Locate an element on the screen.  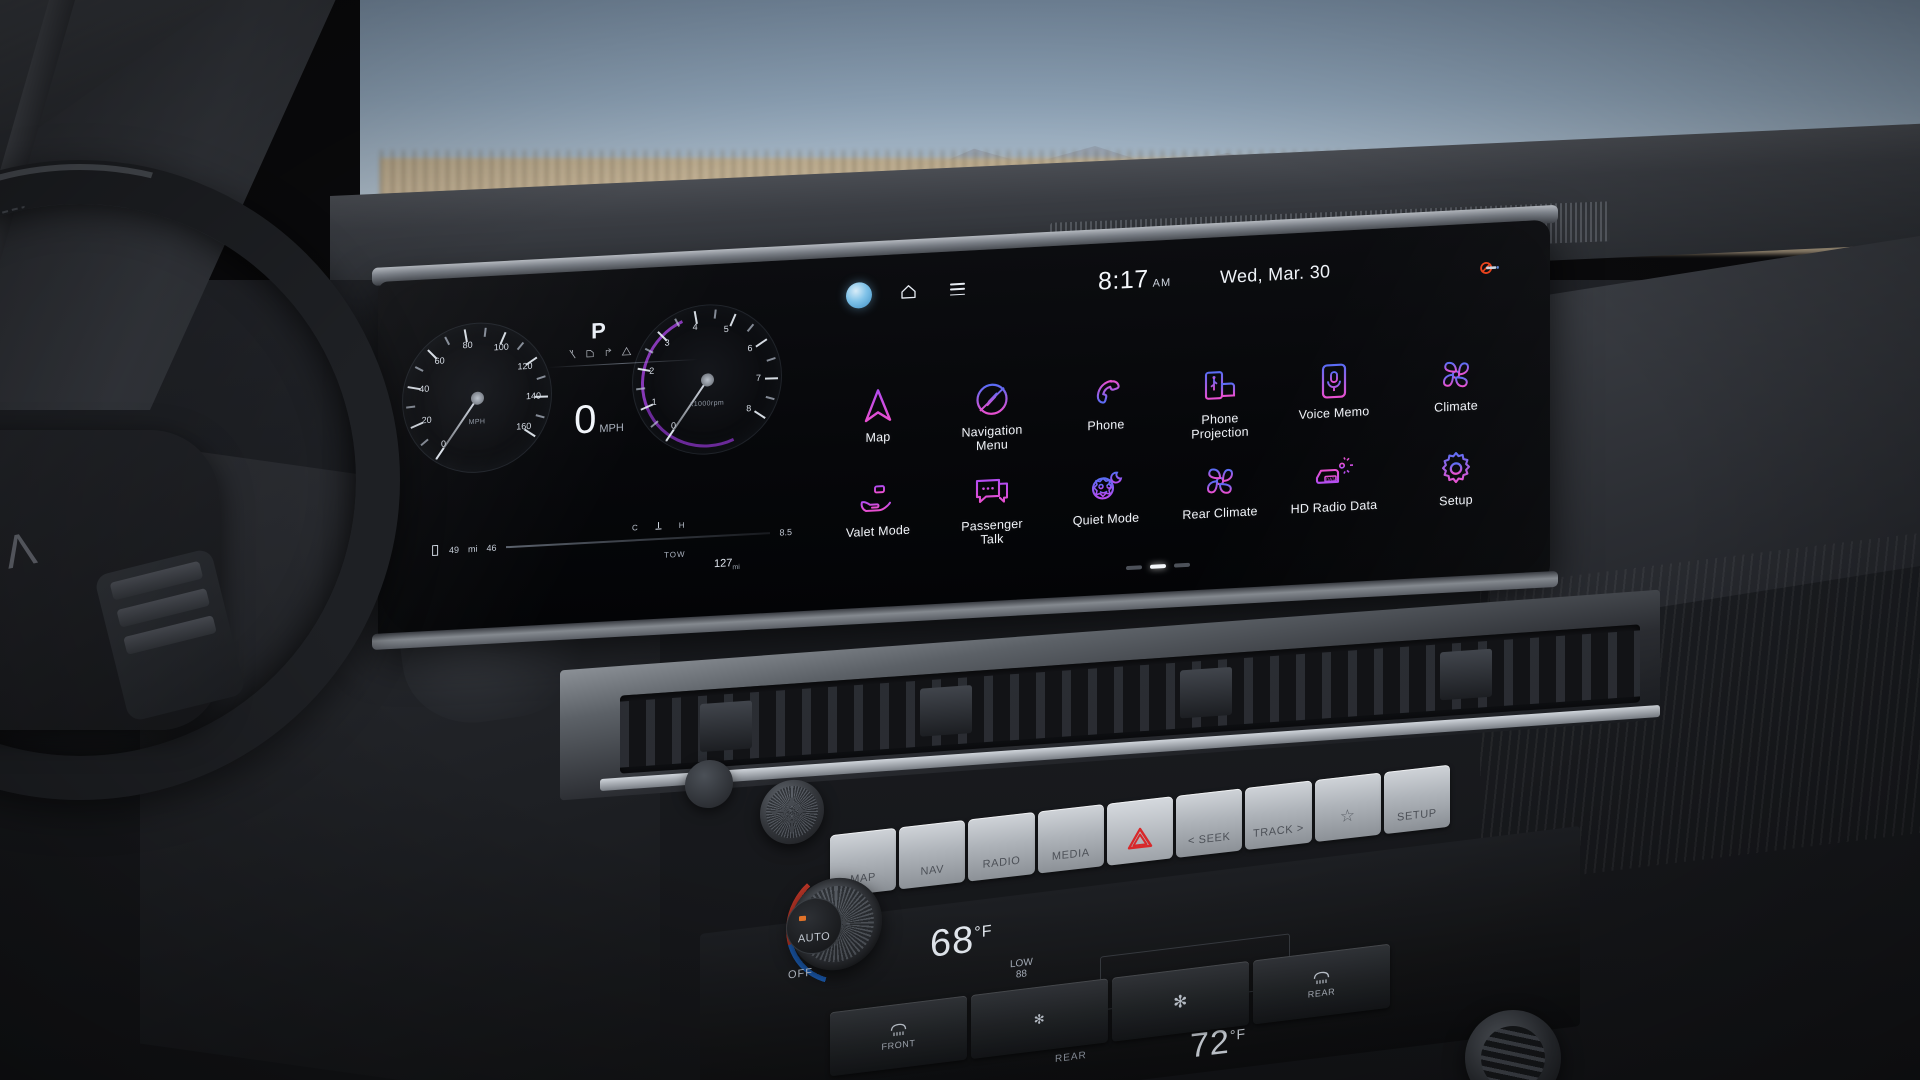
star-icon: ☆ is located at coordinates (1347, 816).